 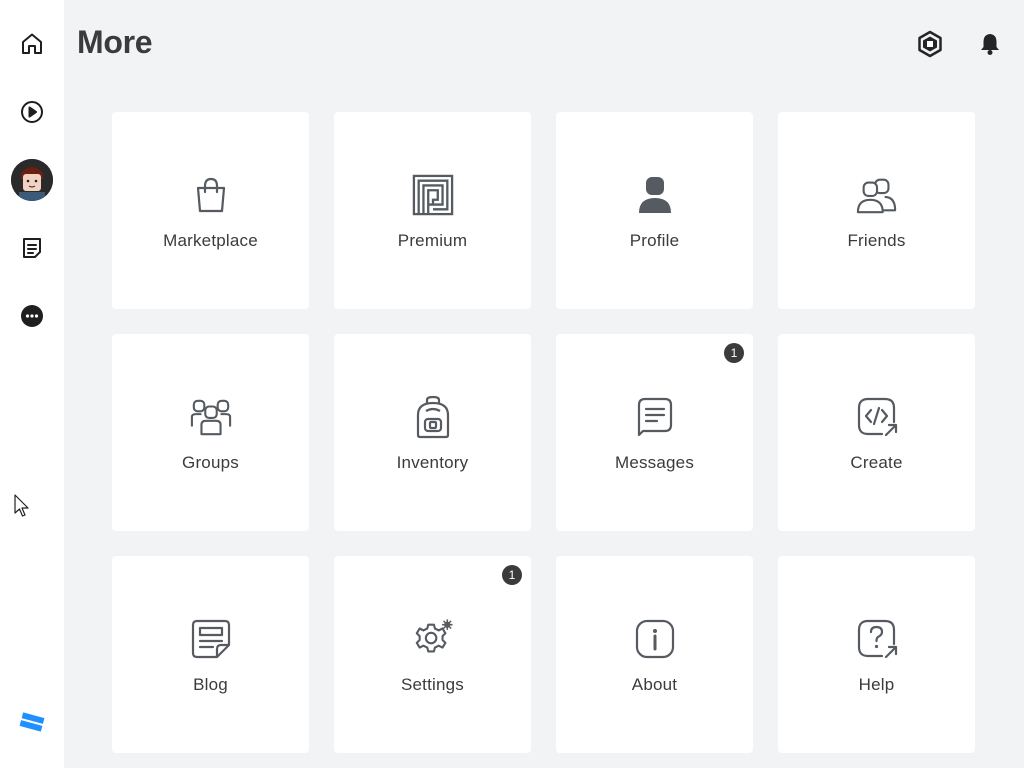 I want to click on friends-icon, so click(x=877, y=195).